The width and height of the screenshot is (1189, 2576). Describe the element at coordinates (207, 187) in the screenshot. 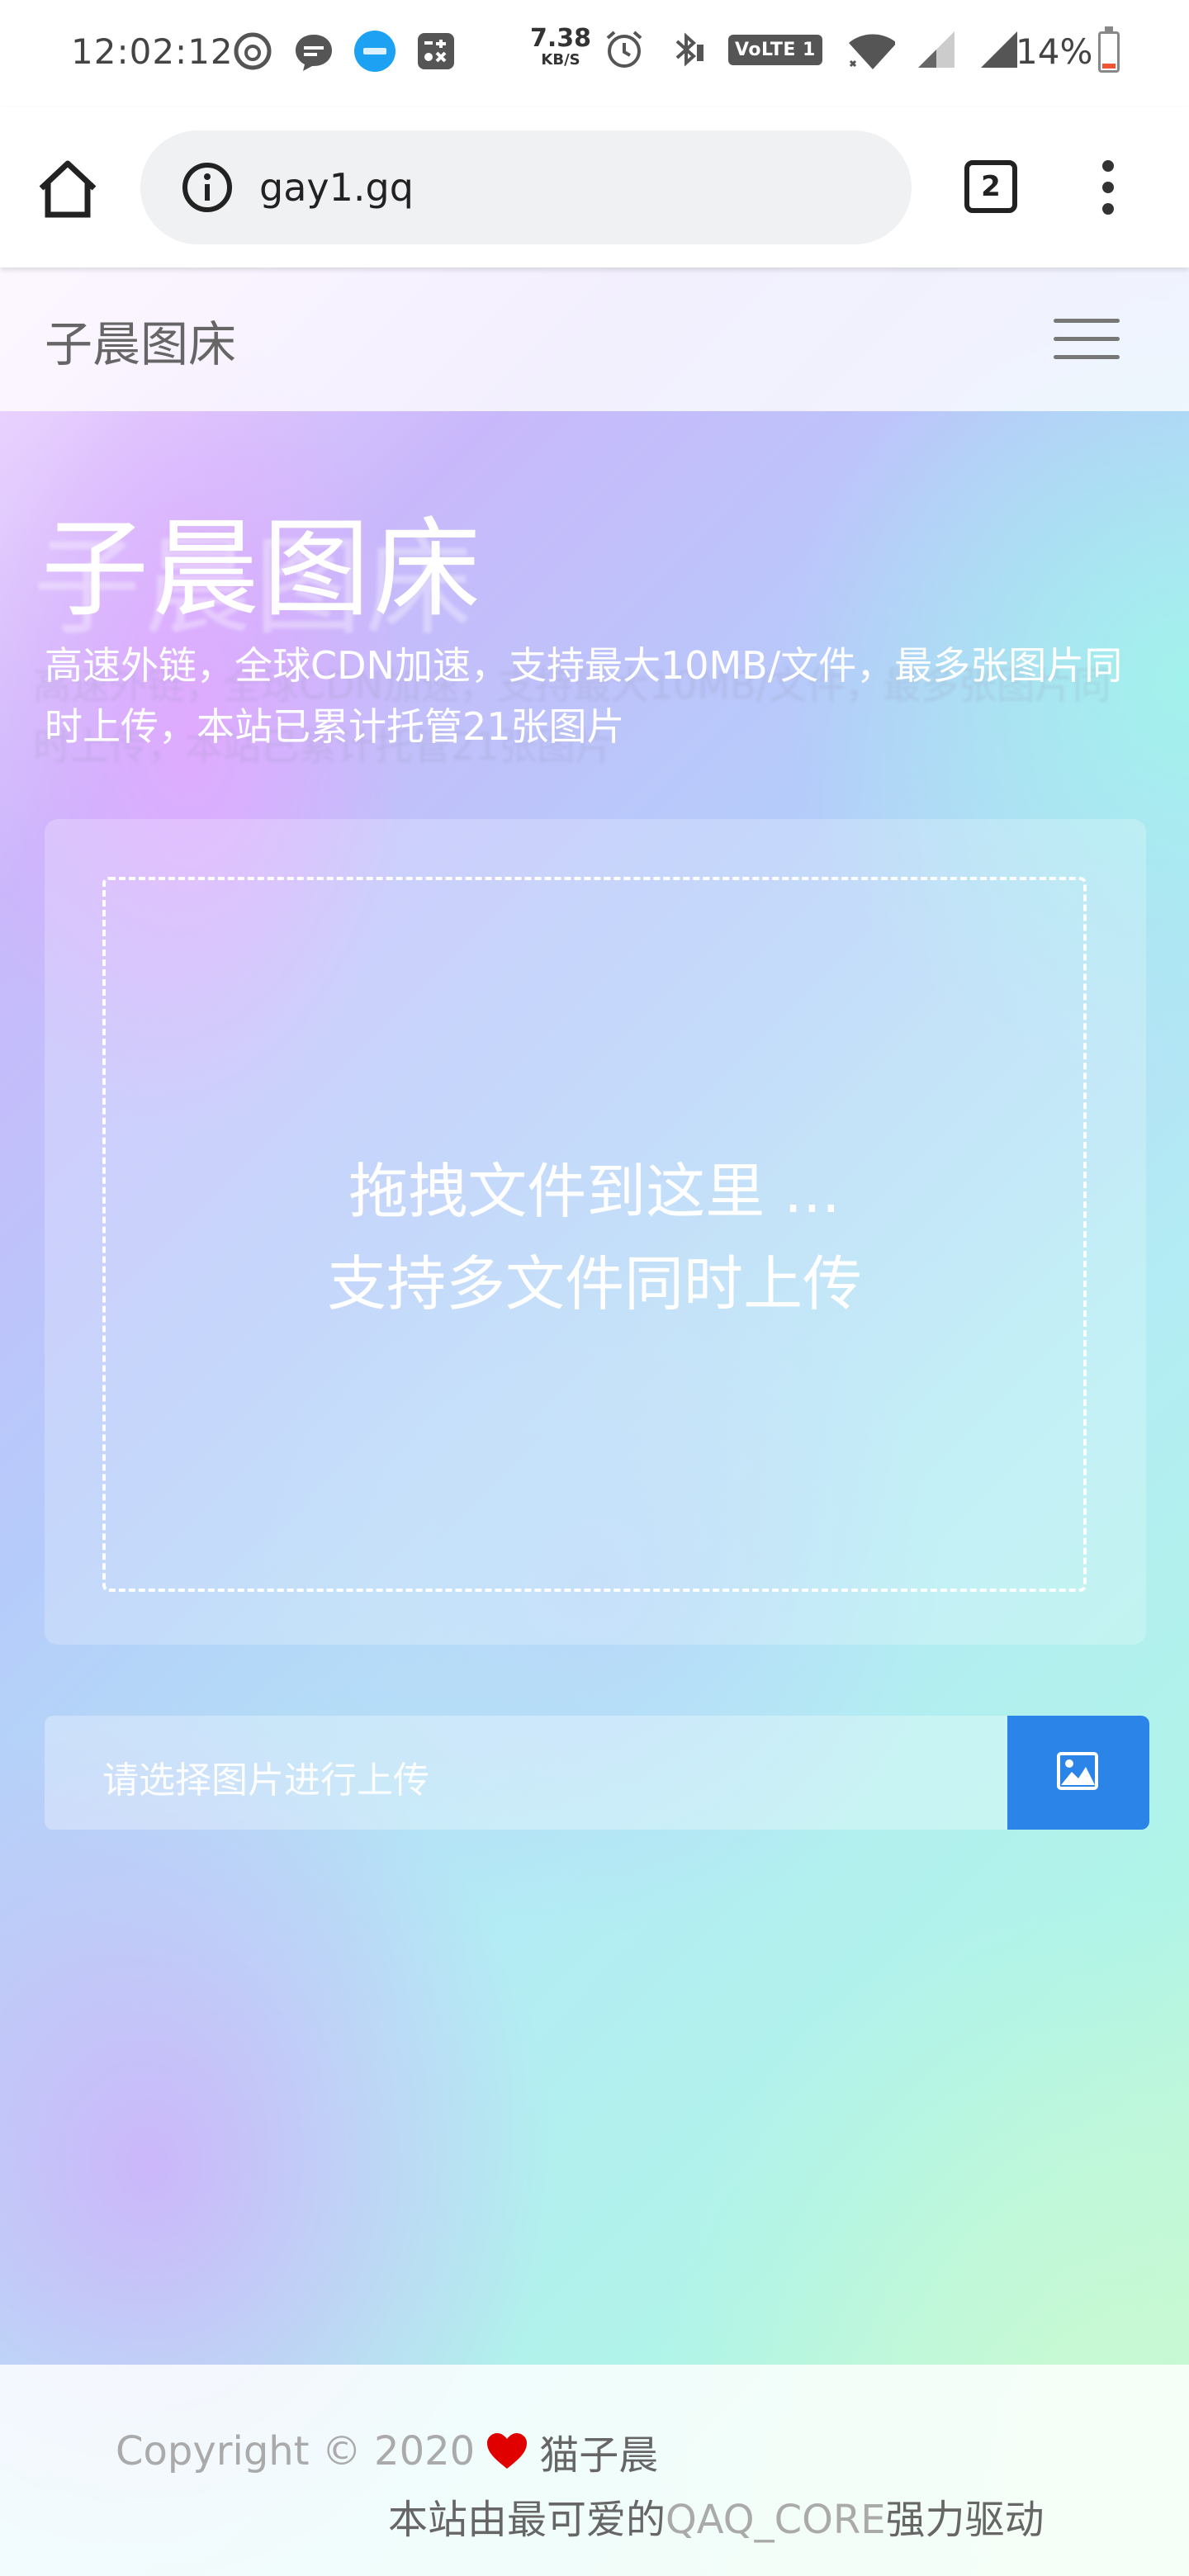

I see `info-icon` at that location.